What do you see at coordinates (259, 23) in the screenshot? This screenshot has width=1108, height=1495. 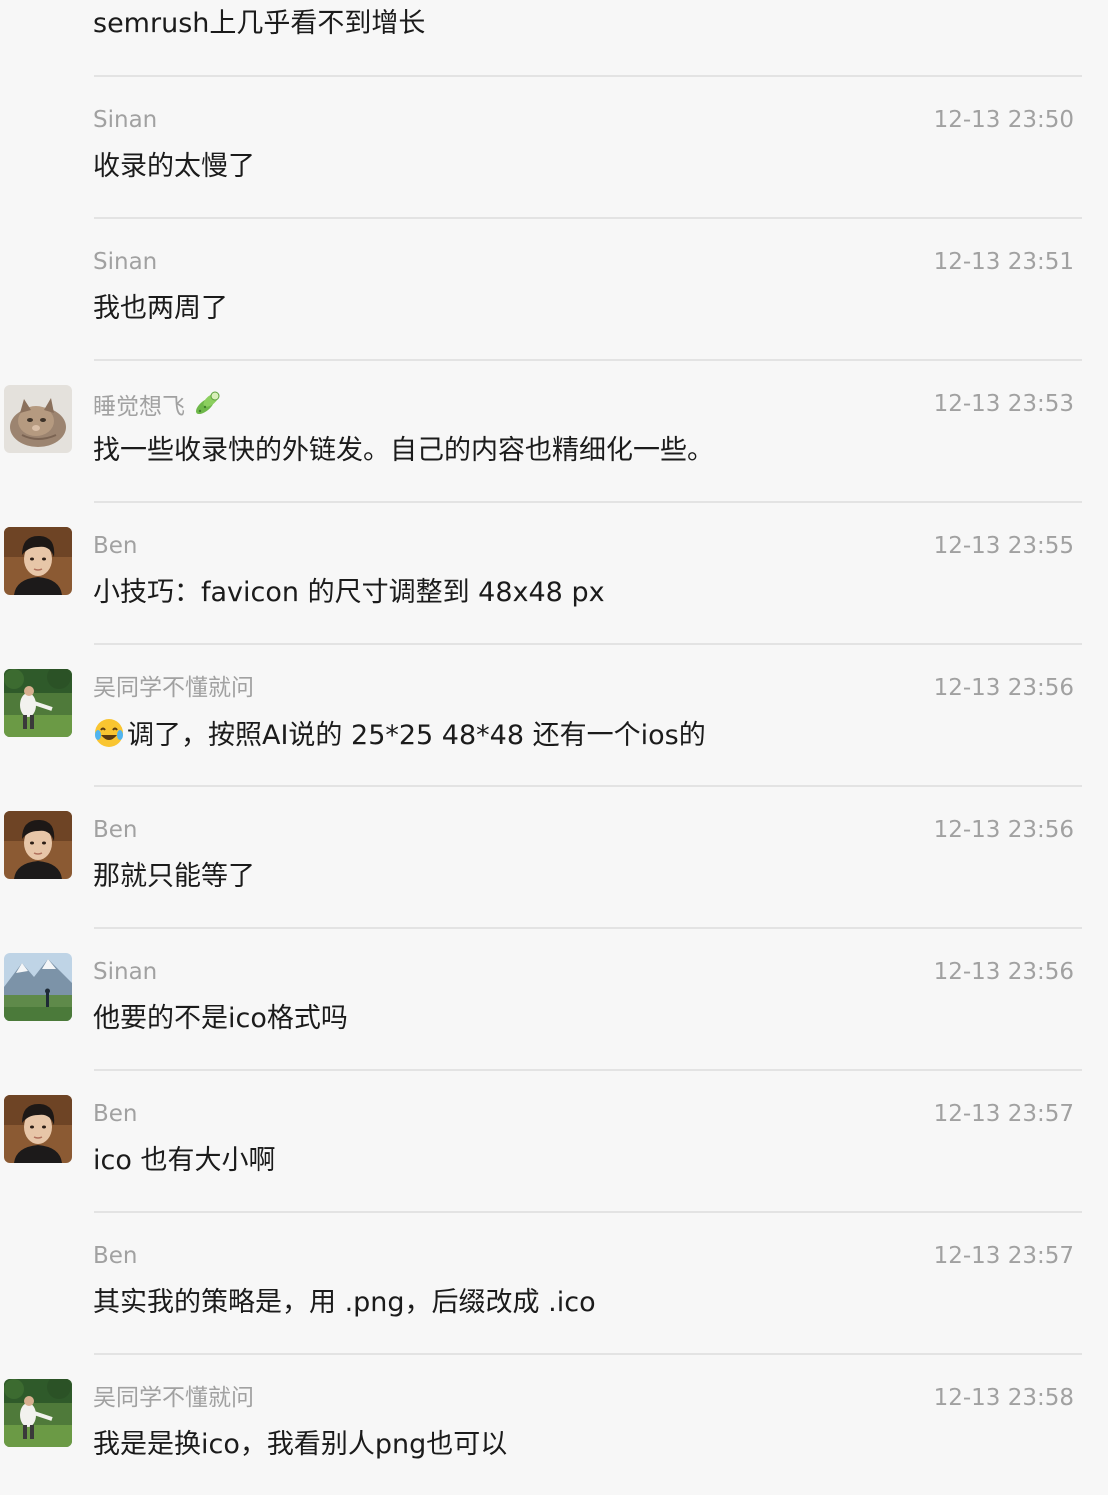 I see `message-text: semrush上几乎看不到增长` at bounding box center [259, 23].